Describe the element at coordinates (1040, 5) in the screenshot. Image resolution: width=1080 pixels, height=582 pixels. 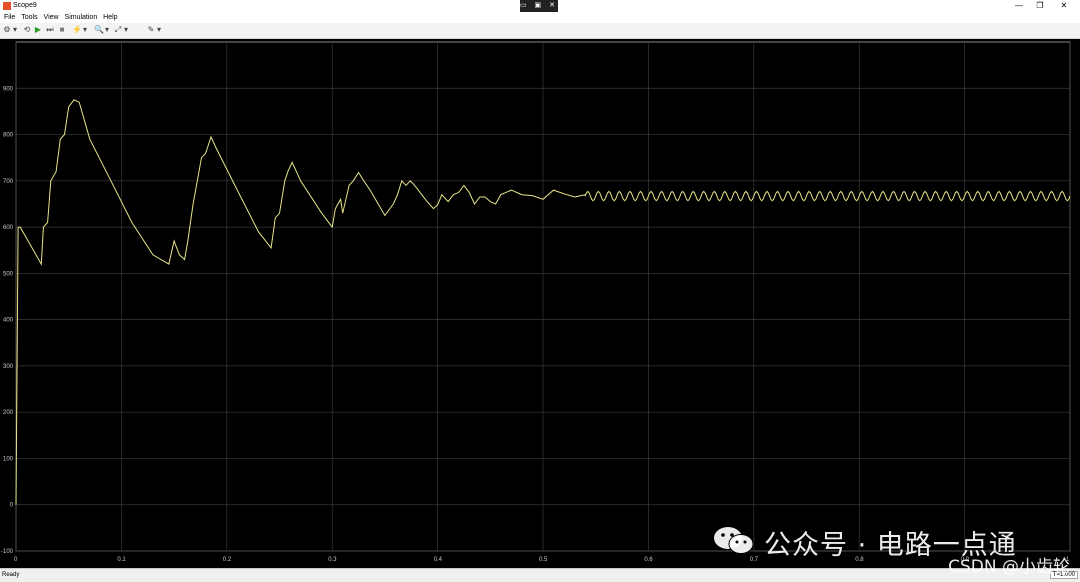
I see `restore-button: ❐` at that location.